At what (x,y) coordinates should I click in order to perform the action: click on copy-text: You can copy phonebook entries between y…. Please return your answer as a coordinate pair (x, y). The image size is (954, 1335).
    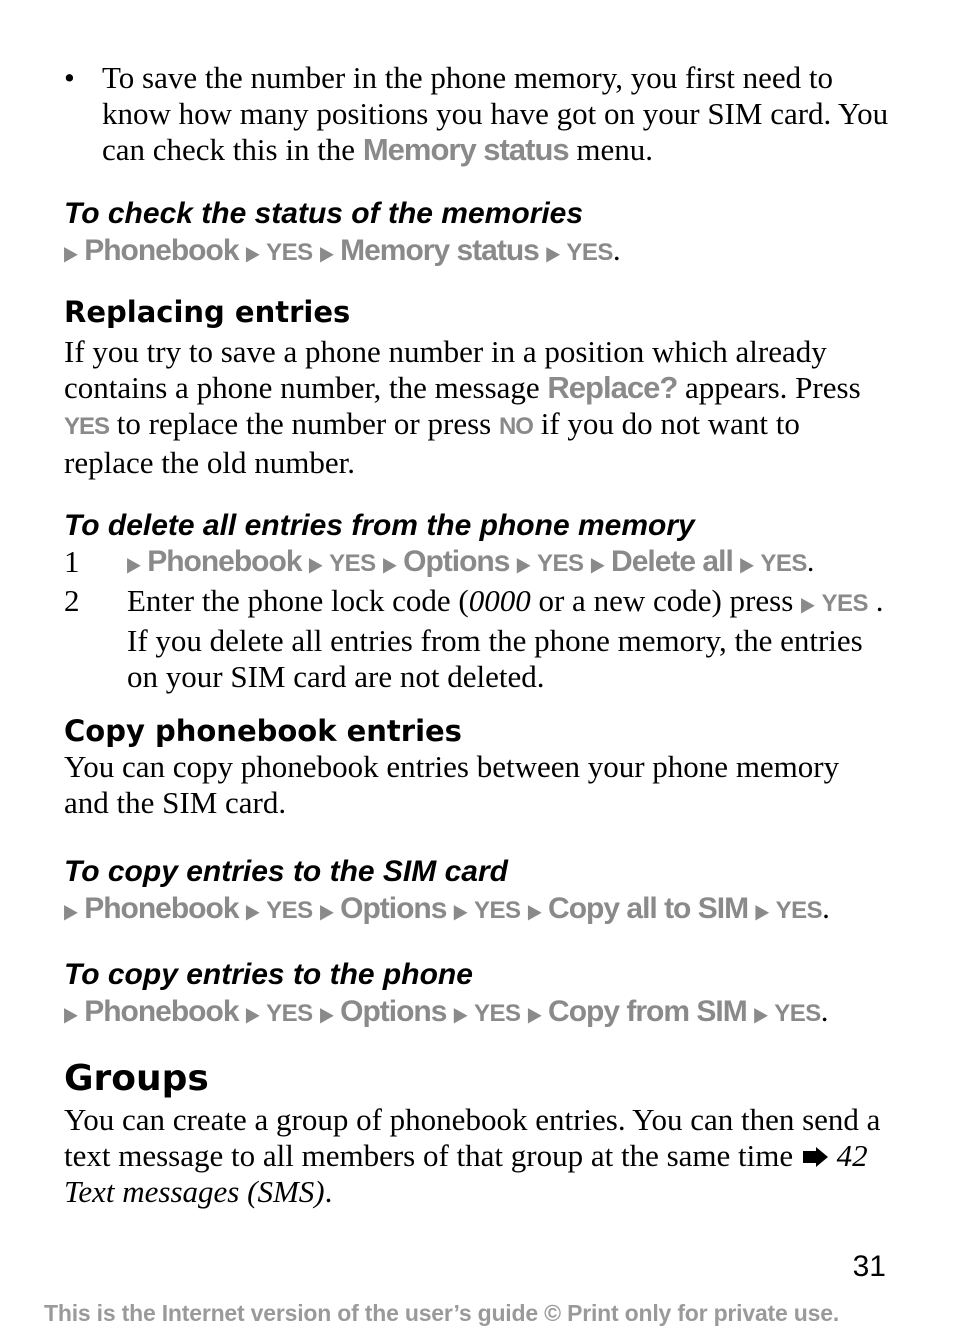
    Looking at the image, I should click on (452, 784).